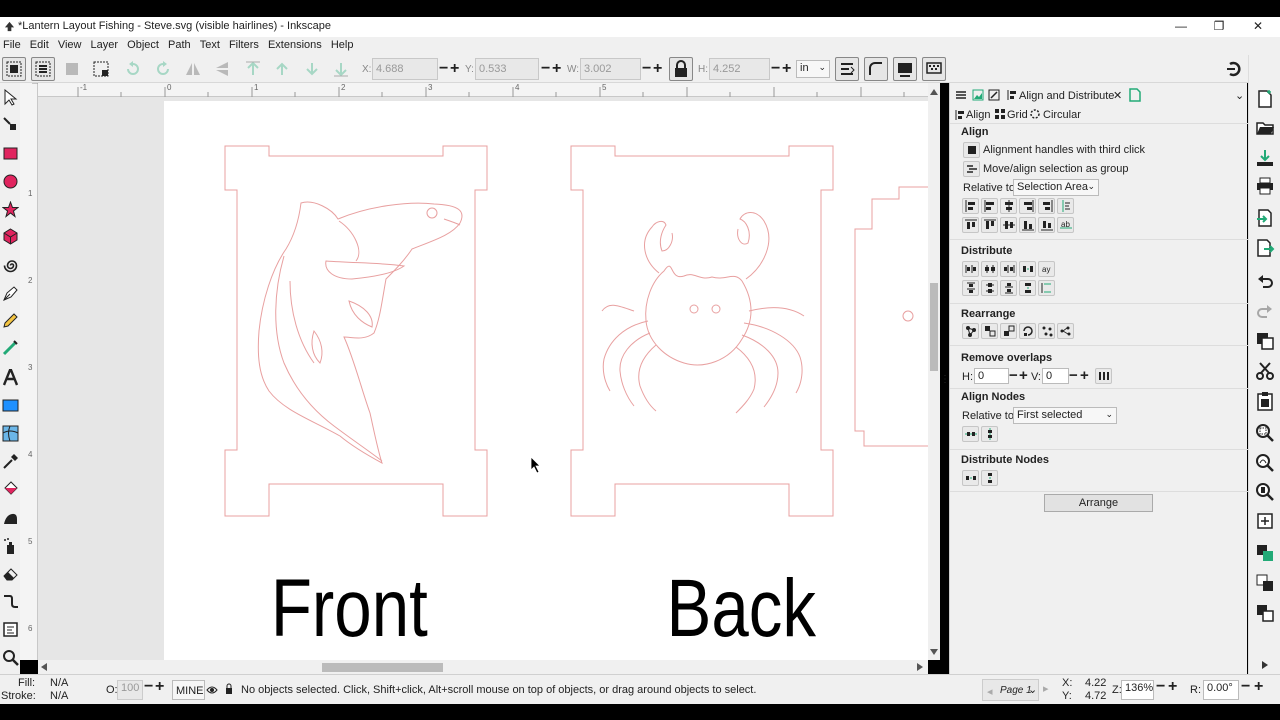 The image size is (1280, 720). I want to click on flip-horizontal-button, so click(193, 69).